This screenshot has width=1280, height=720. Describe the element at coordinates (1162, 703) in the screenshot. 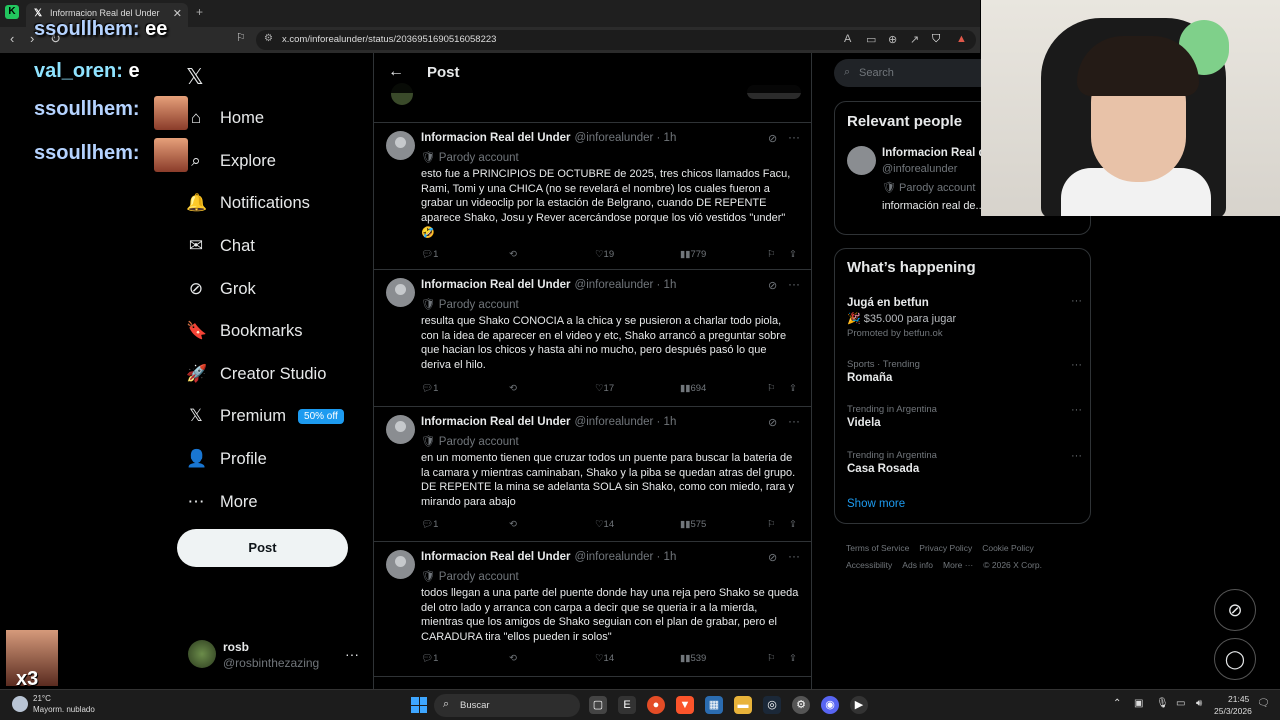

I see `mic-icon: 🎙︎` at that location.